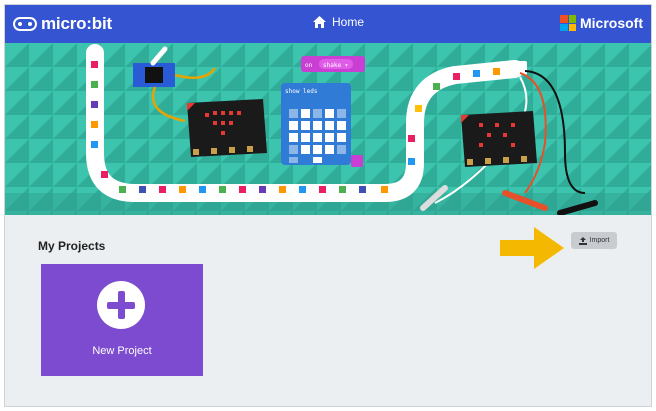 This screenshot has width=656, height=411. Describe the element at coordinates (568, 23) in the screenshot. I see `microsoft-logo-icon` at that location.